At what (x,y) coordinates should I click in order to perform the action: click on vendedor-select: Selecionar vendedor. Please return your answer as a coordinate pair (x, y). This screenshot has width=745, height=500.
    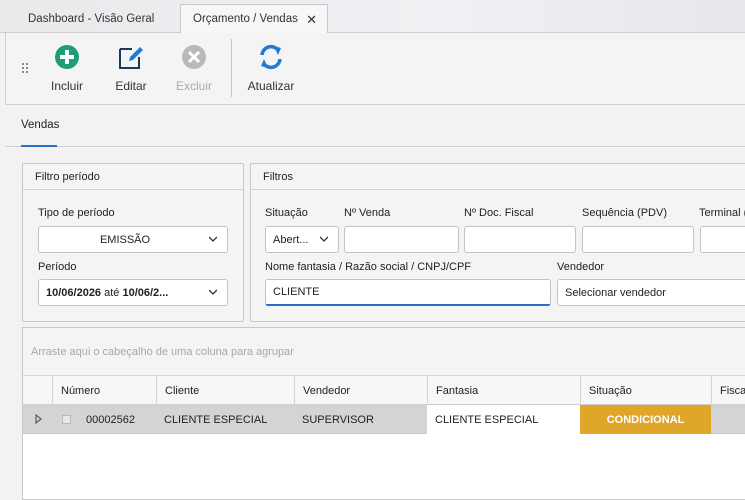
    Looking at the image, I should click on (651, 292).